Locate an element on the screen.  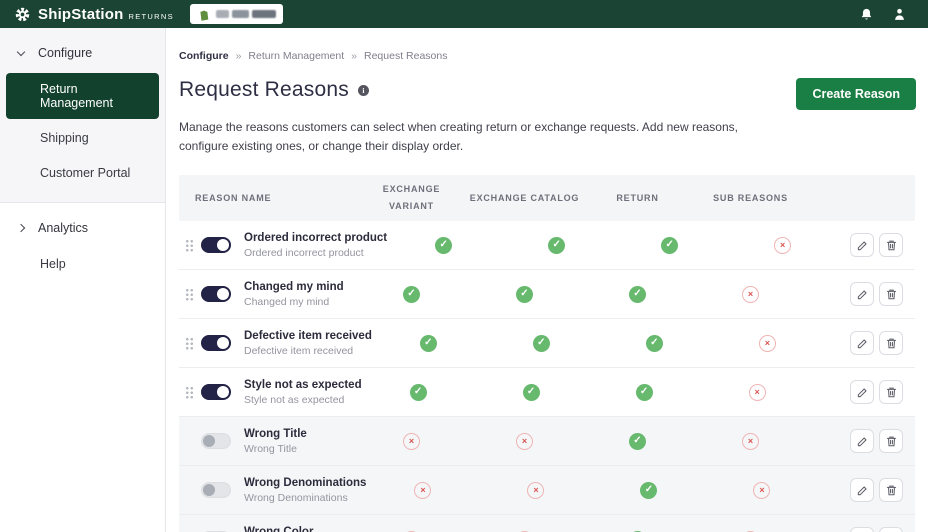
exchange-catalog-cell: ✓ is located at coordinates (556, 245).